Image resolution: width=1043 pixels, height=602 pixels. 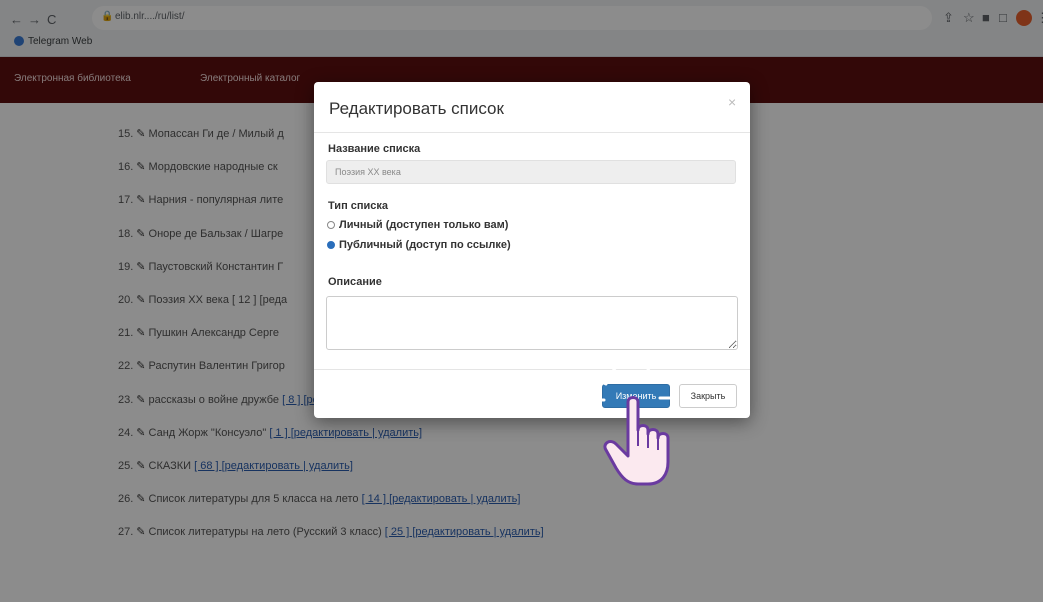 What do you see at coordinates (532, 132) in the screenshot?
I see `modal-header-divider` at bounding box center [532, 132].